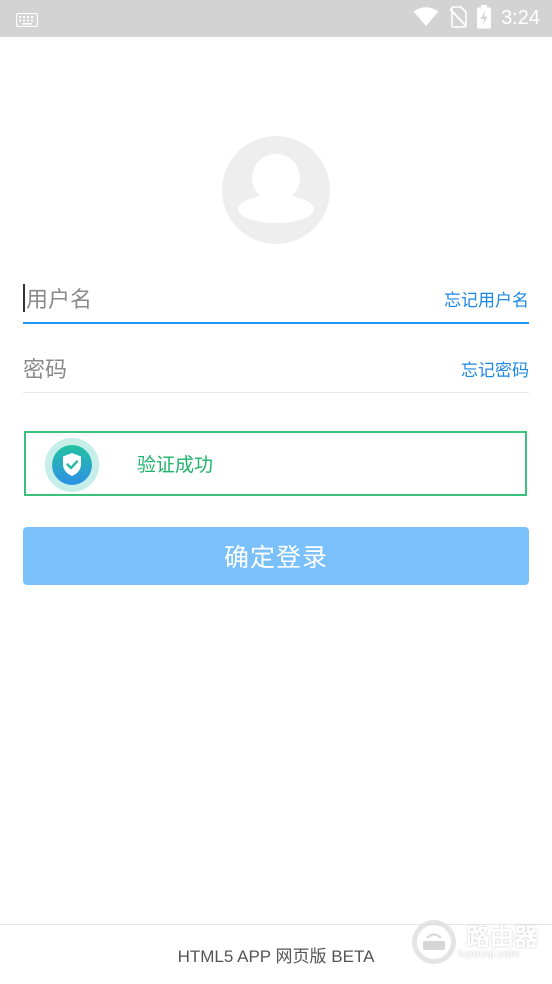 The image size is (552, 984). Describe the element at coordinates (502, 936) in the screenshot. I see `watermark-title: 路由器` at that location.